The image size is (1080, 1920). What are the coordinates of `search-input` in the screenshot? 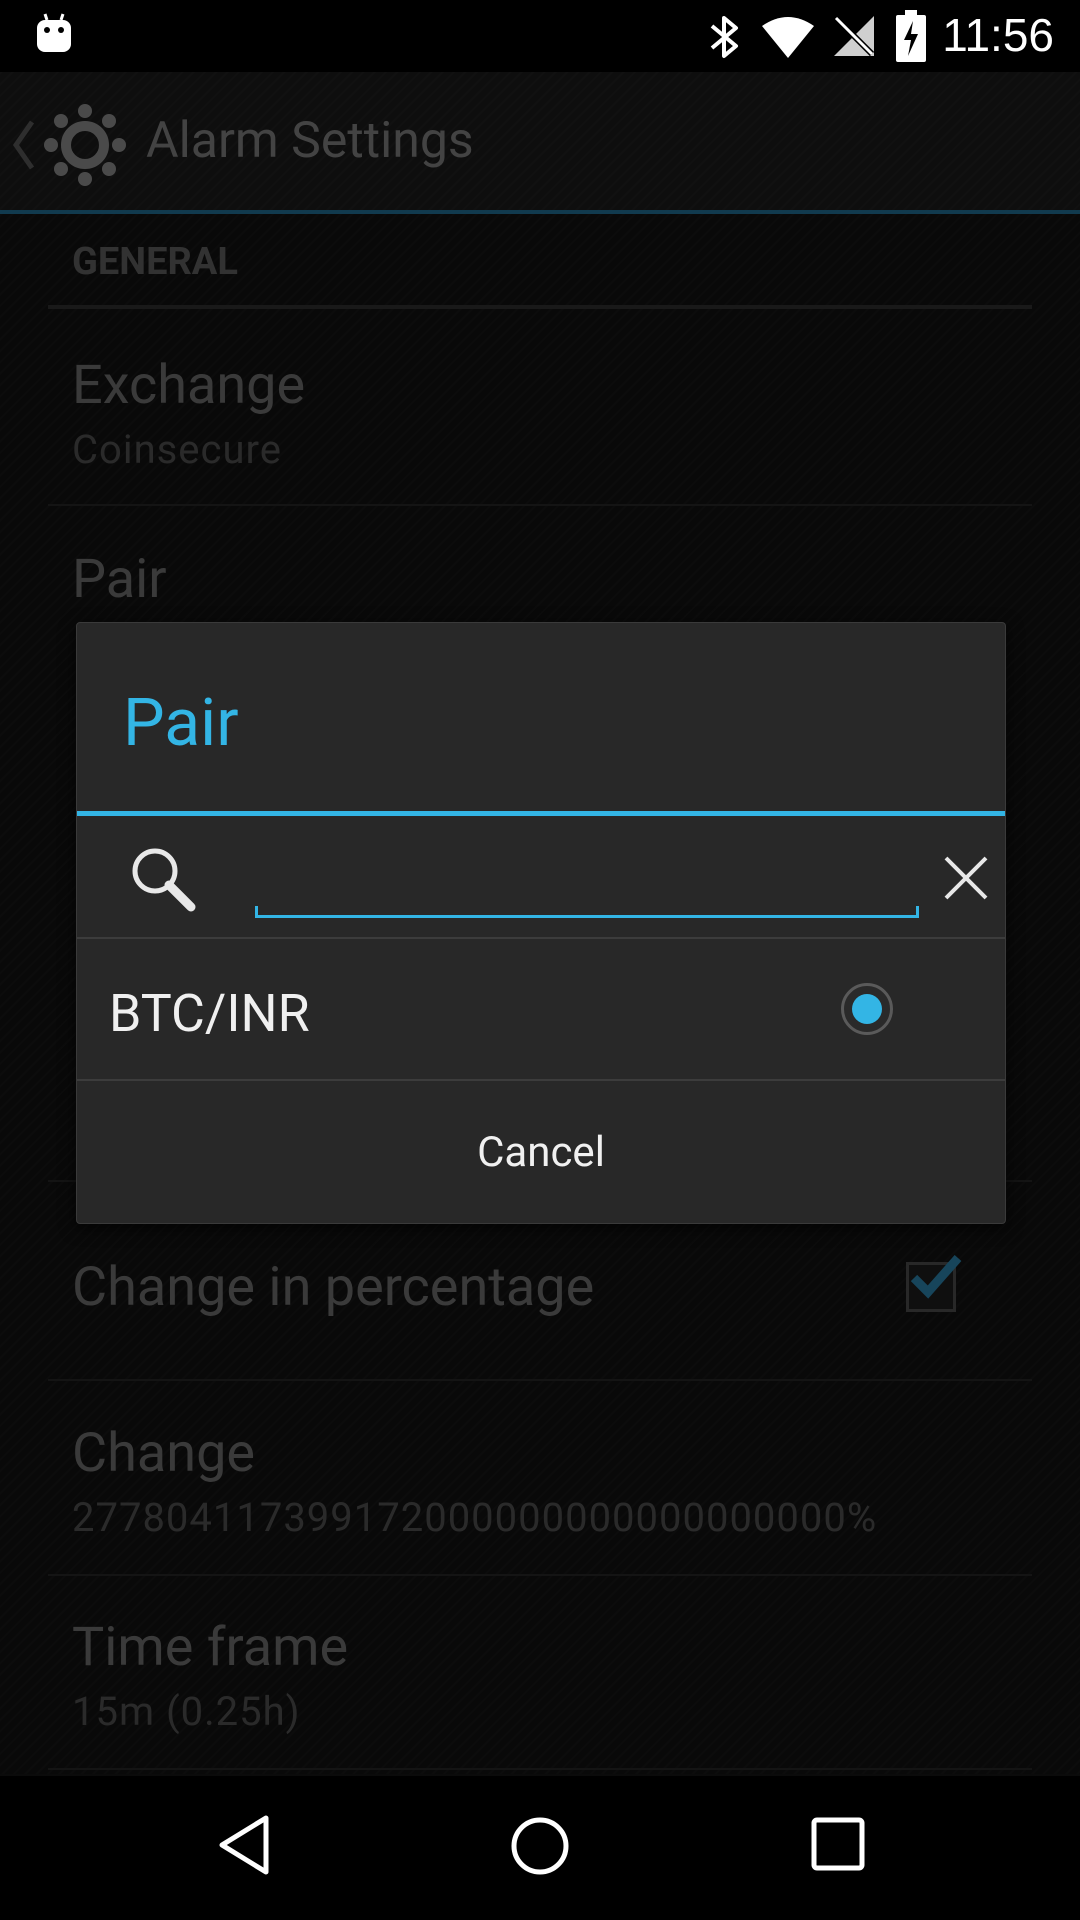 It's located at (586, 877).